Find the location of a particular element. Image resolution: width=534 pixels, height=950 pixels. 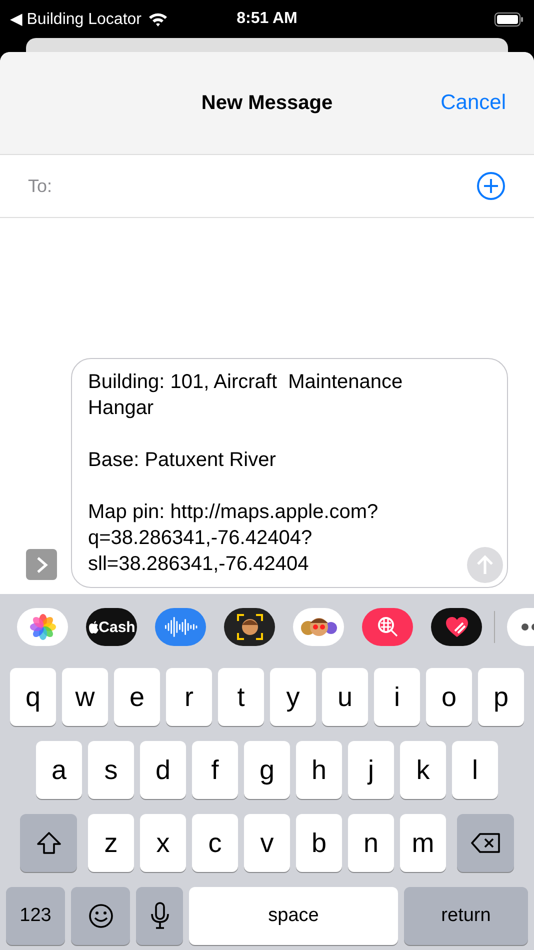

letter-key: z is located at coordinates (111, 843).